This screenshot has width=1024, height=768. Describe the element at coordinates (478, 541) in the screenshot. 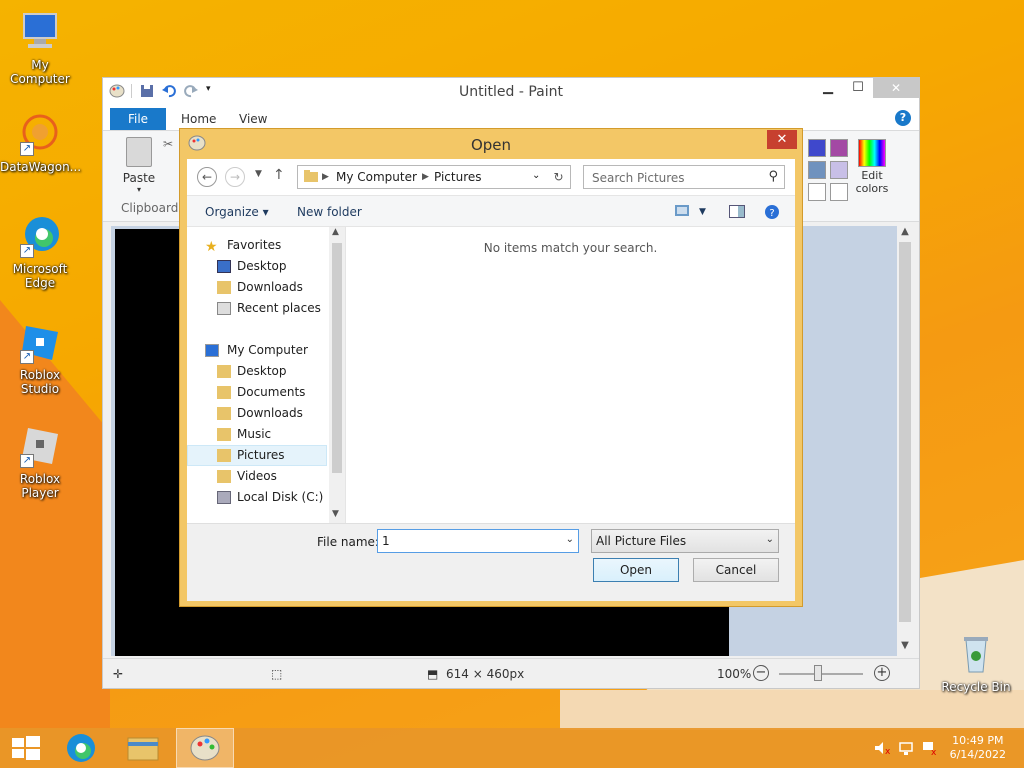

I see `file-name-input: 1 ⌄` at that location.